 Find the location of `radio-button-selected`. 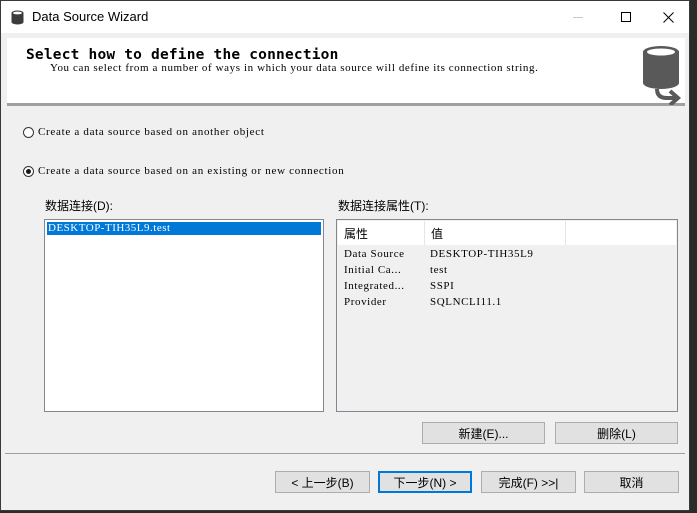

radio-button-selected is located at coordinates (28, 171).